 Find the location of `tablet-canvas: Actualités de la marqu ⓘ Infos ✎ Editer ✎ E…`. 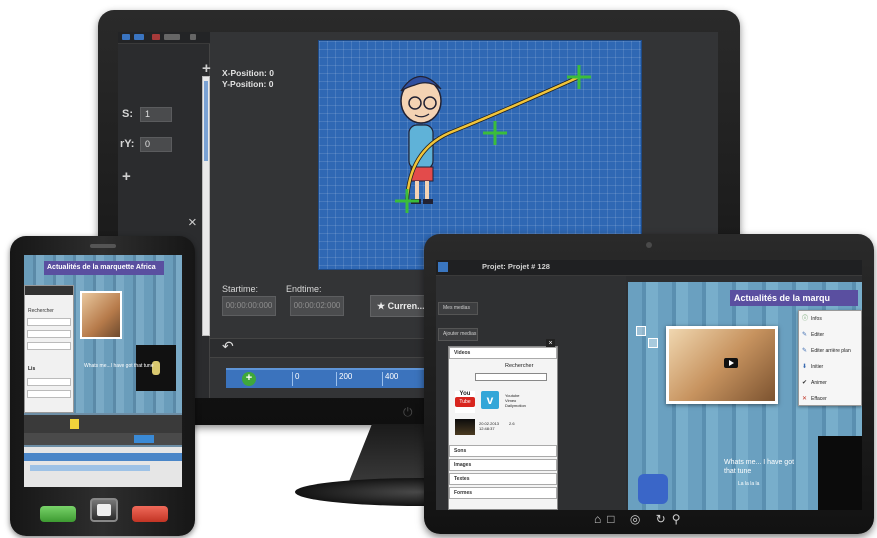

tablet-canvas: Actualités de la marqu ⓘ Infos ✎ Editer ✎ E… is located at coordinates (745, 396).